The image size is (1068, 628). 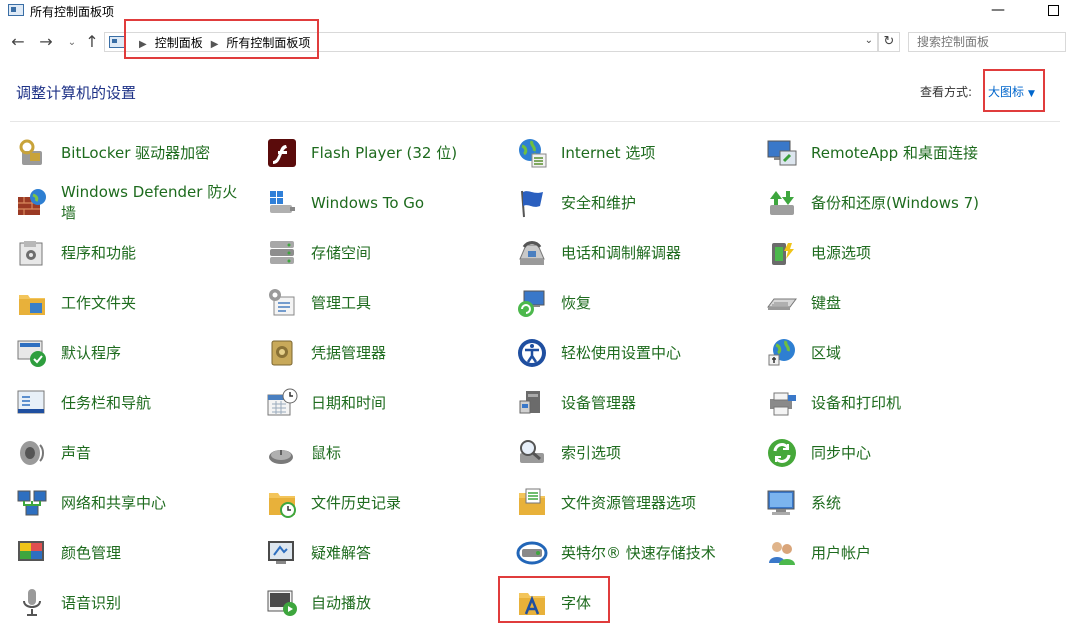 I want to click on control-panel-item-label: 区域, so click(x=826, y=352).